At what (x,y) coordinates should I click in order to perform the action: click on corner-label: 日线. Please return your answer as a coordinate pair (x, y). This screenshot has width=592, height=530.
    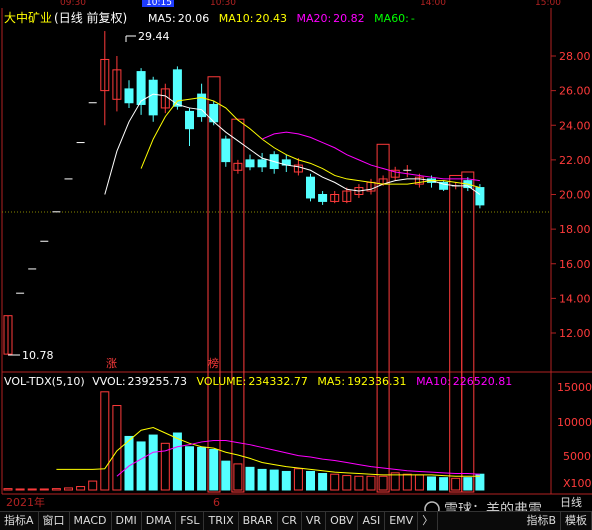
    Looking at the image, I should click on (571, 502).